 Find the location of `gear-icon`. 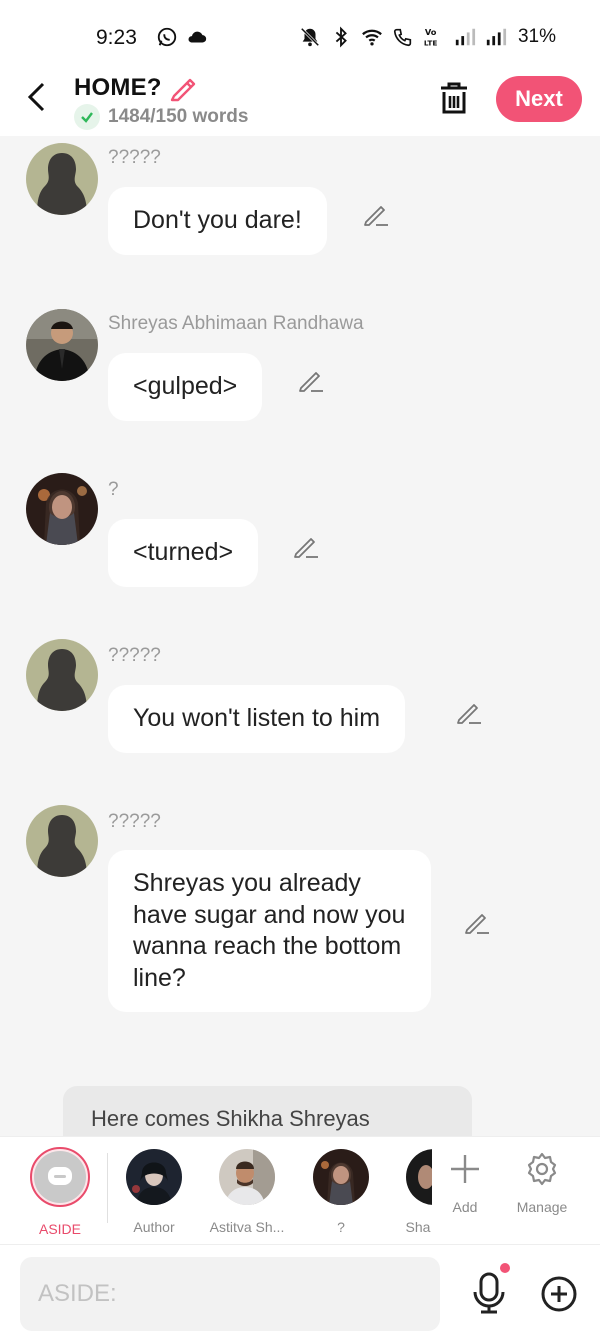

gear-icon is located at coordinates (542, 1169).